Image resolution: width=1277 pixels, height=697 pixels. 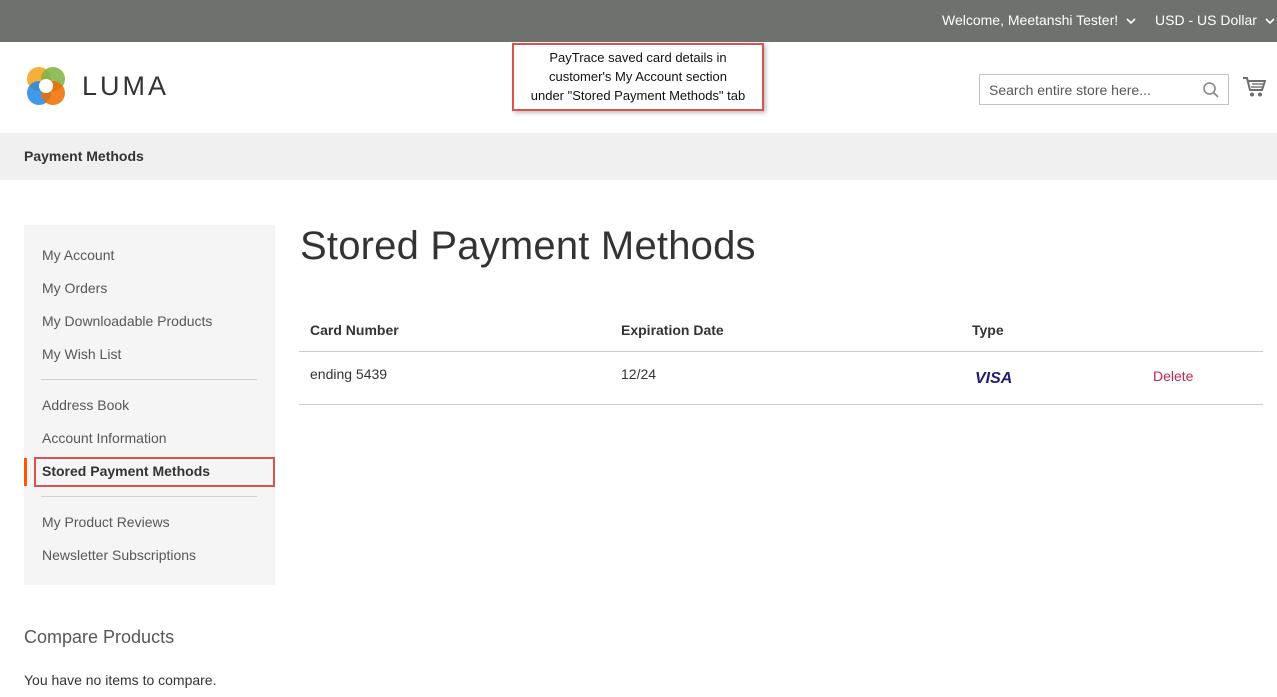 What do you see at coordinates (106, 522) in the screenshot?
I see `sidebar-item-product-reviews: My Product Reviews` at bounding box center [106, 522].